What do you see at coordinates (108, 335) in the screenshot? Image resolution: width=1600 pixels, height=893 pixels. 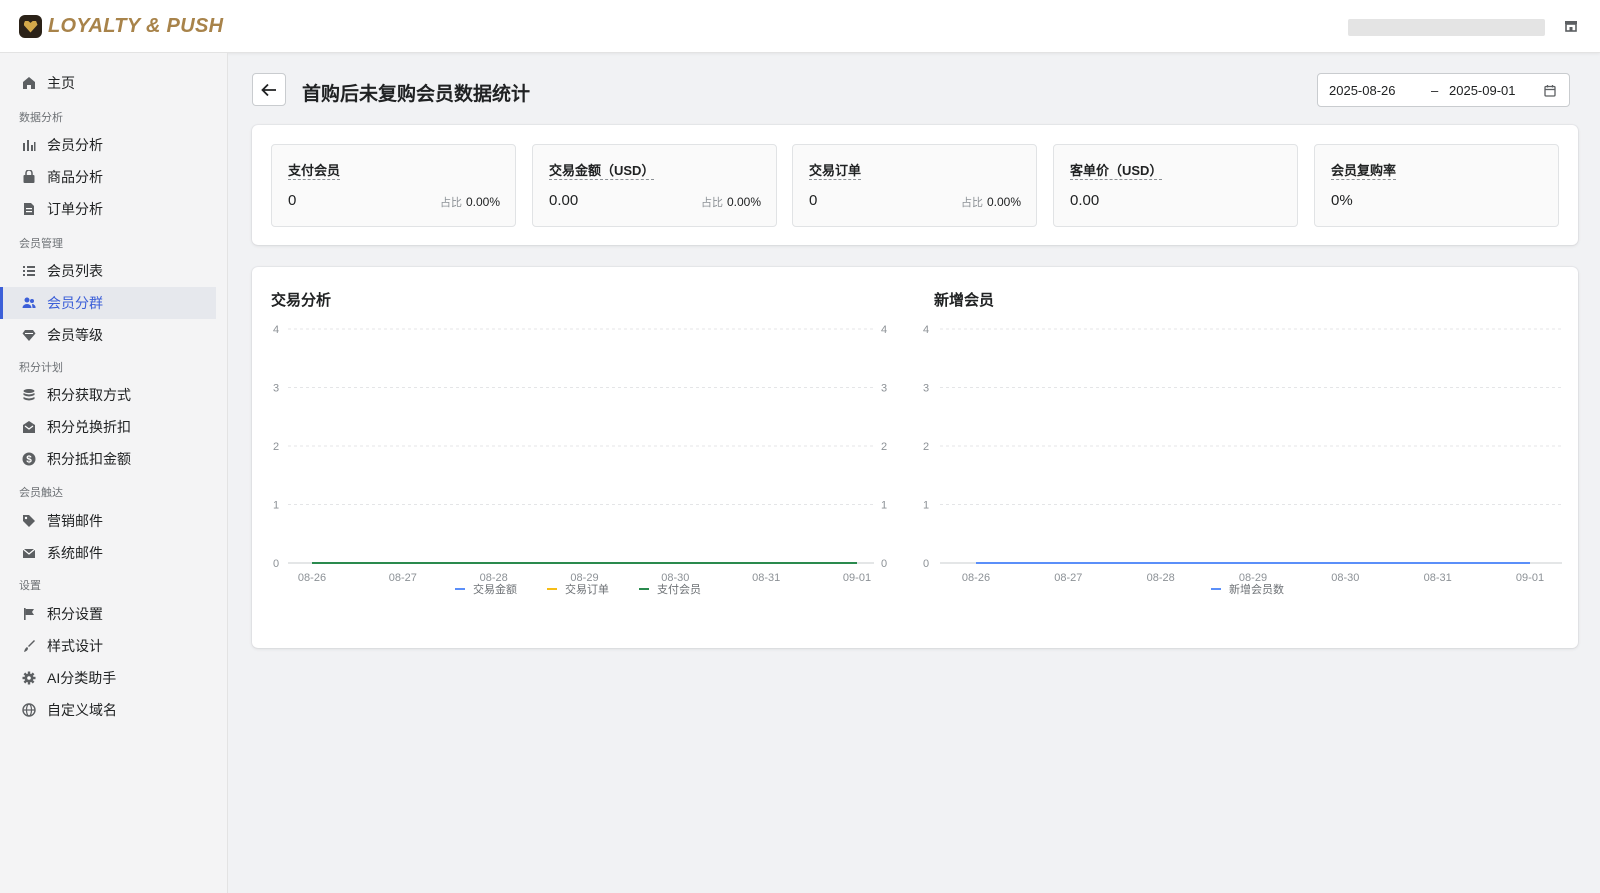 I see `sidebar-item-member-levels: 会员等级` at bounding box center [108, 335].